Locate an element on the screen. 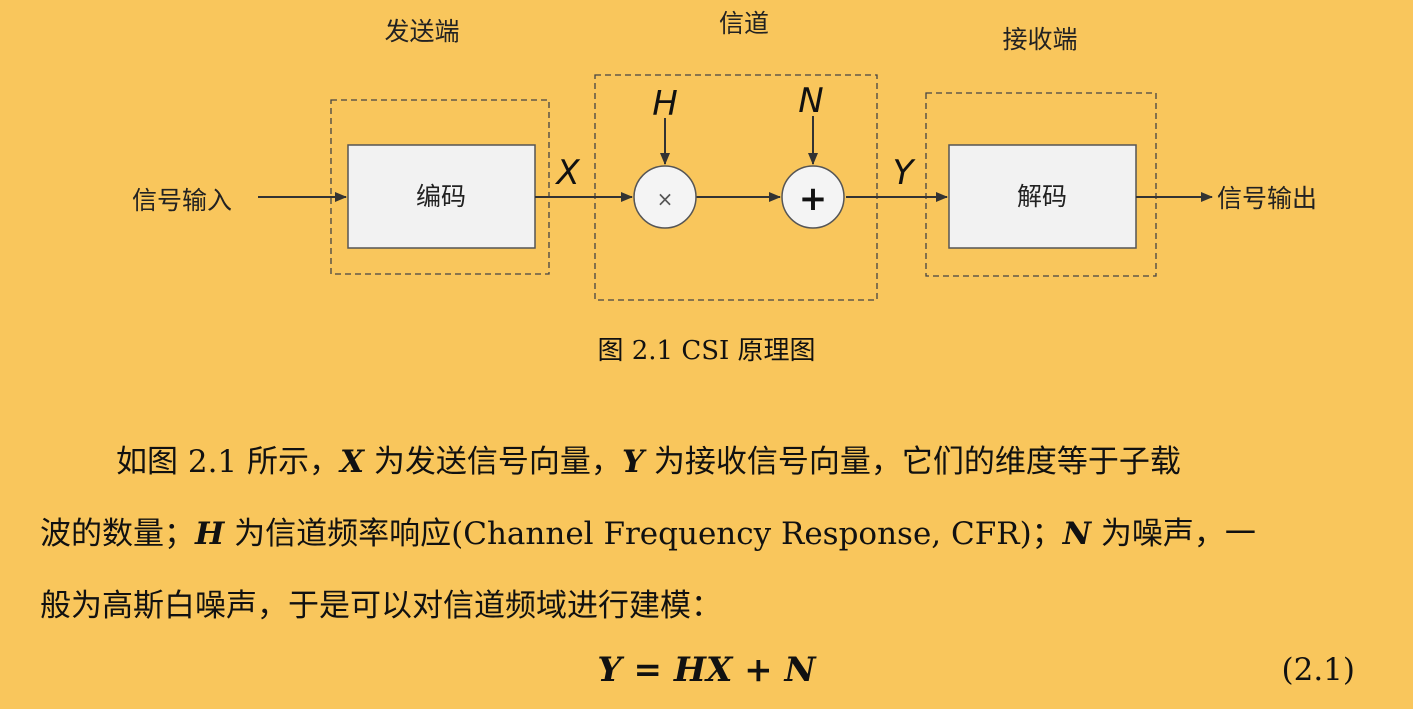  equation-number: (2.1) is located at coordinates (1318, 670).